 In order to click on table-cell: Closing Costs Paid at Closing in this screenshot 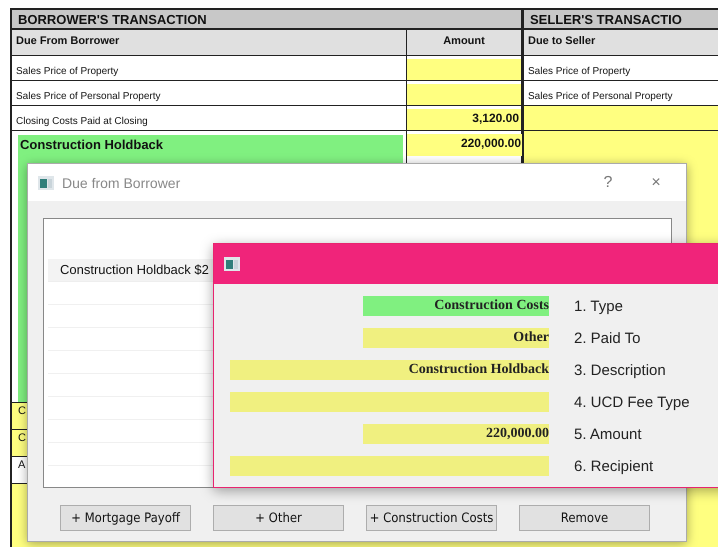, I will do `click(209, 118)`.